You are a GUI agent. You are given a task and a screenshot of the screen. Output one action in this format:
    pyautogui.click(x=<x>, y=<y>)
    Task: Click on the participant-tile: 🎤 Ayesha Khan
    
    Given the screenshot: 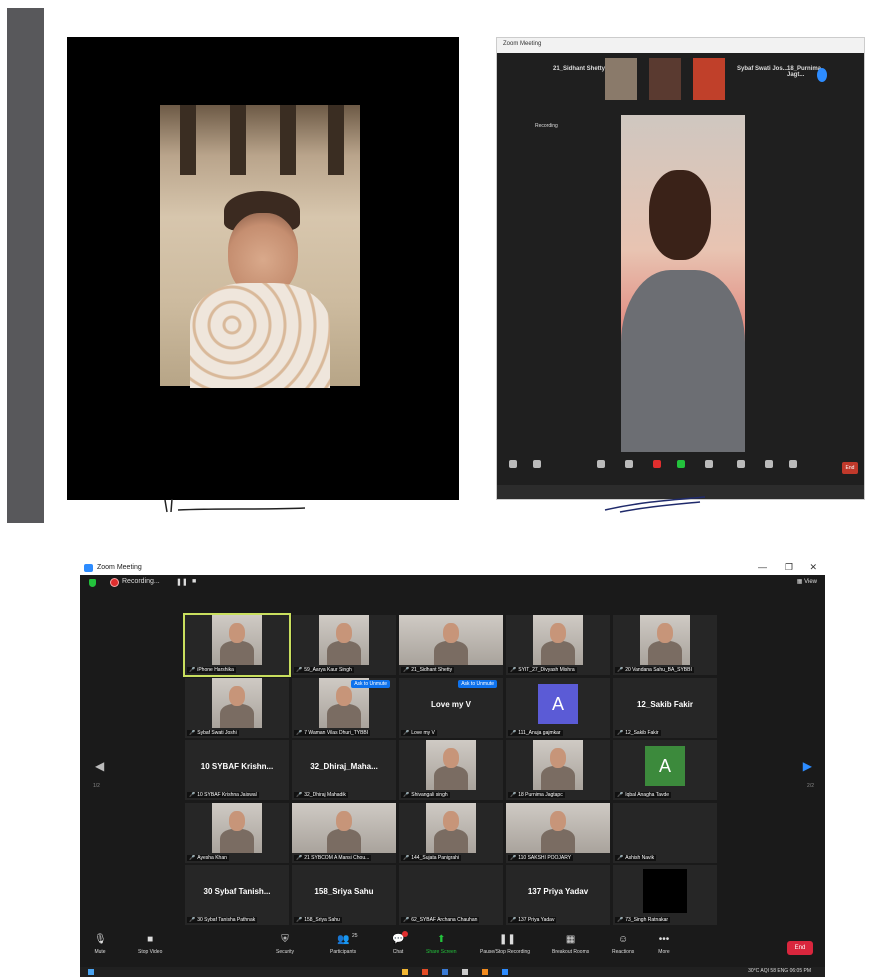 What is the action you would take?
    pyautogui.click(x=237, y=832)
    